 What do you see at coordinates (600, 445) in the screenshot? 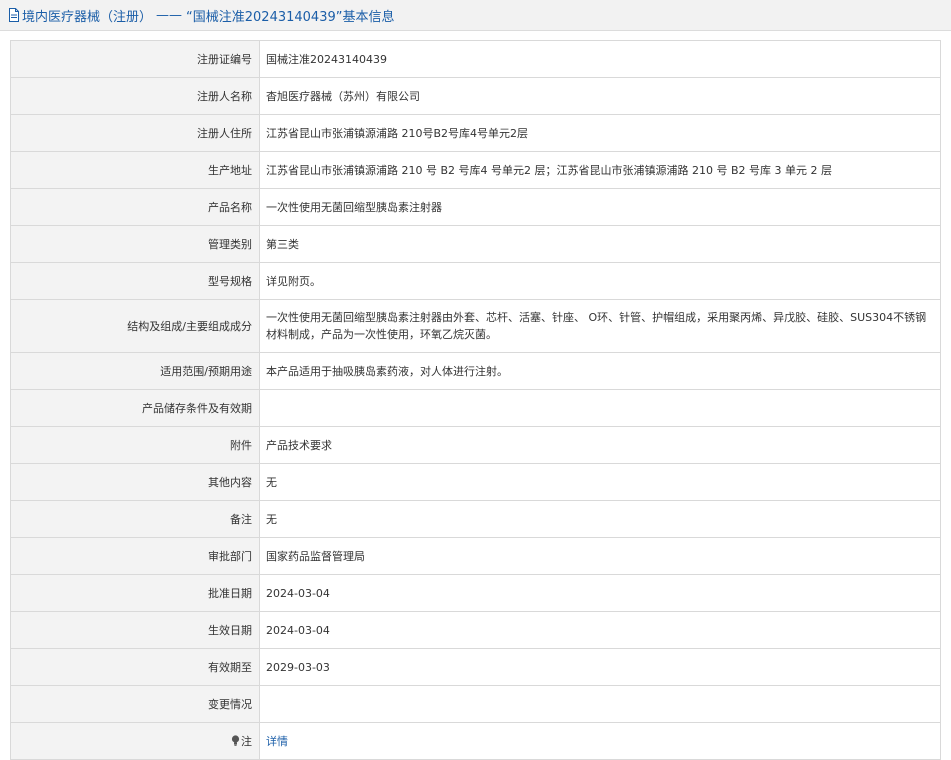
I see `row-value: 产品技术要求` at bounding box center [600, 445].